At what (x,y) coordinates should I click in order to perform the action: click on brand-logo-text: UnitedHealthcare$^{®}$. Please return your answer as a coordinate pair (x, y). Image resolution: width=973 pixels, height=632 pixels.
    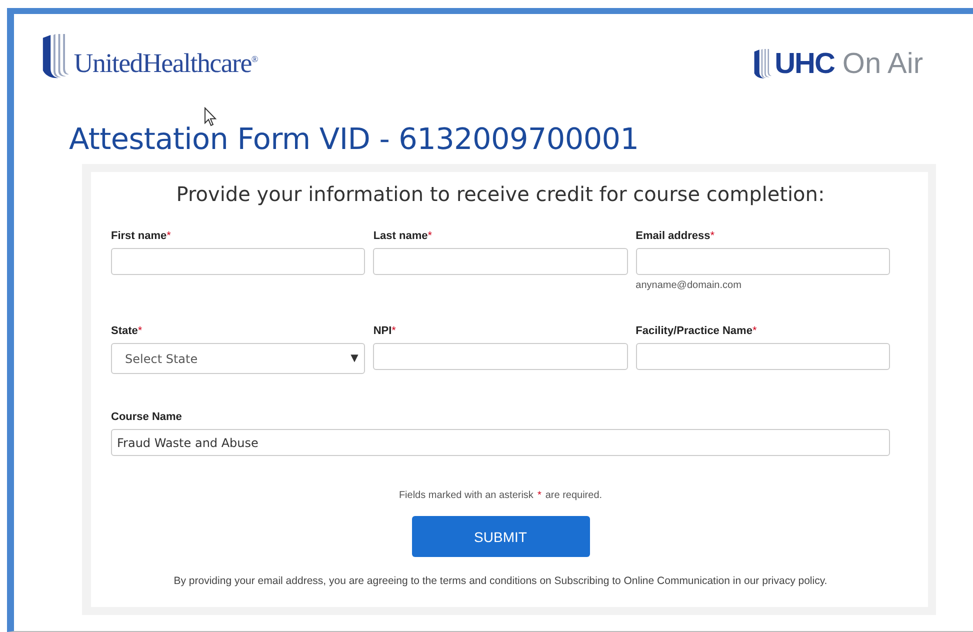
    Looking at the image, I should click on (166, 63).